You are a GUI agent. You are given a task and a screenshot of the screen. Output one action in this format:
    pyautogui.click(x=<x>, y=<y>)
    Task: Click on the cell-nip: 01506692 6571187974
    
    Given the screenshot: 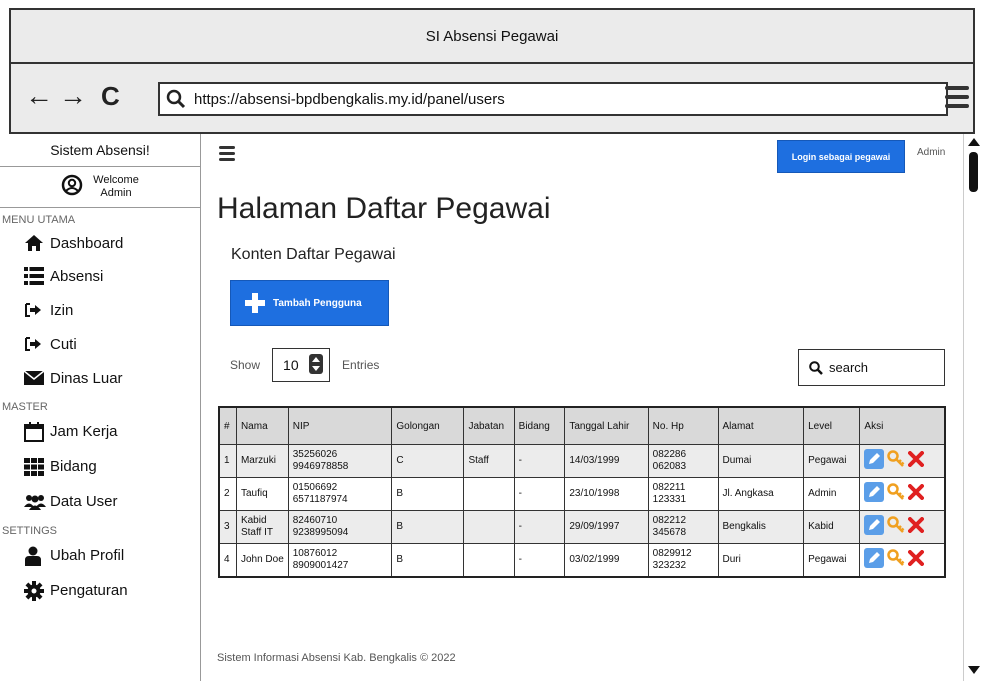 What is the action you would take?
    pyautogui.click(x=340, y=494)
    